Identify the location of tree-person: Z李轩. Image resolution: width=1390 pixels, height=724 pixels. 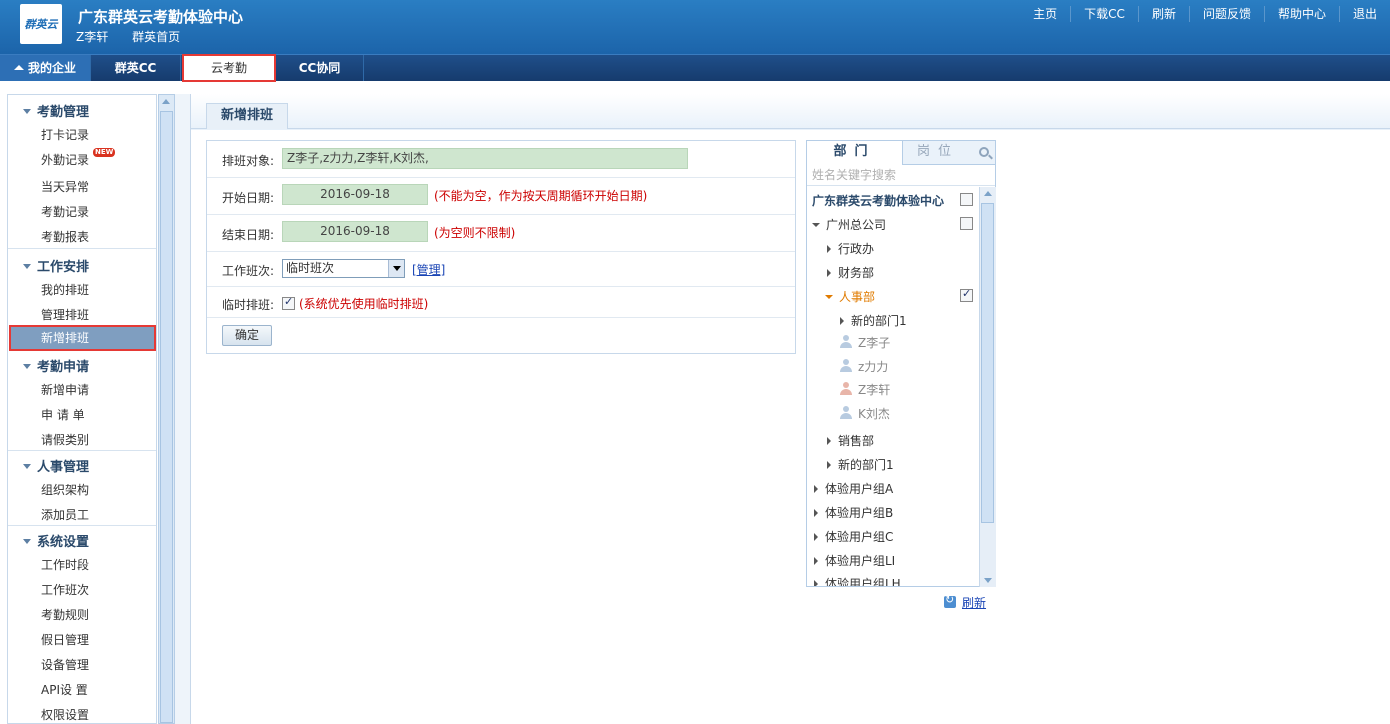
(864, 389).